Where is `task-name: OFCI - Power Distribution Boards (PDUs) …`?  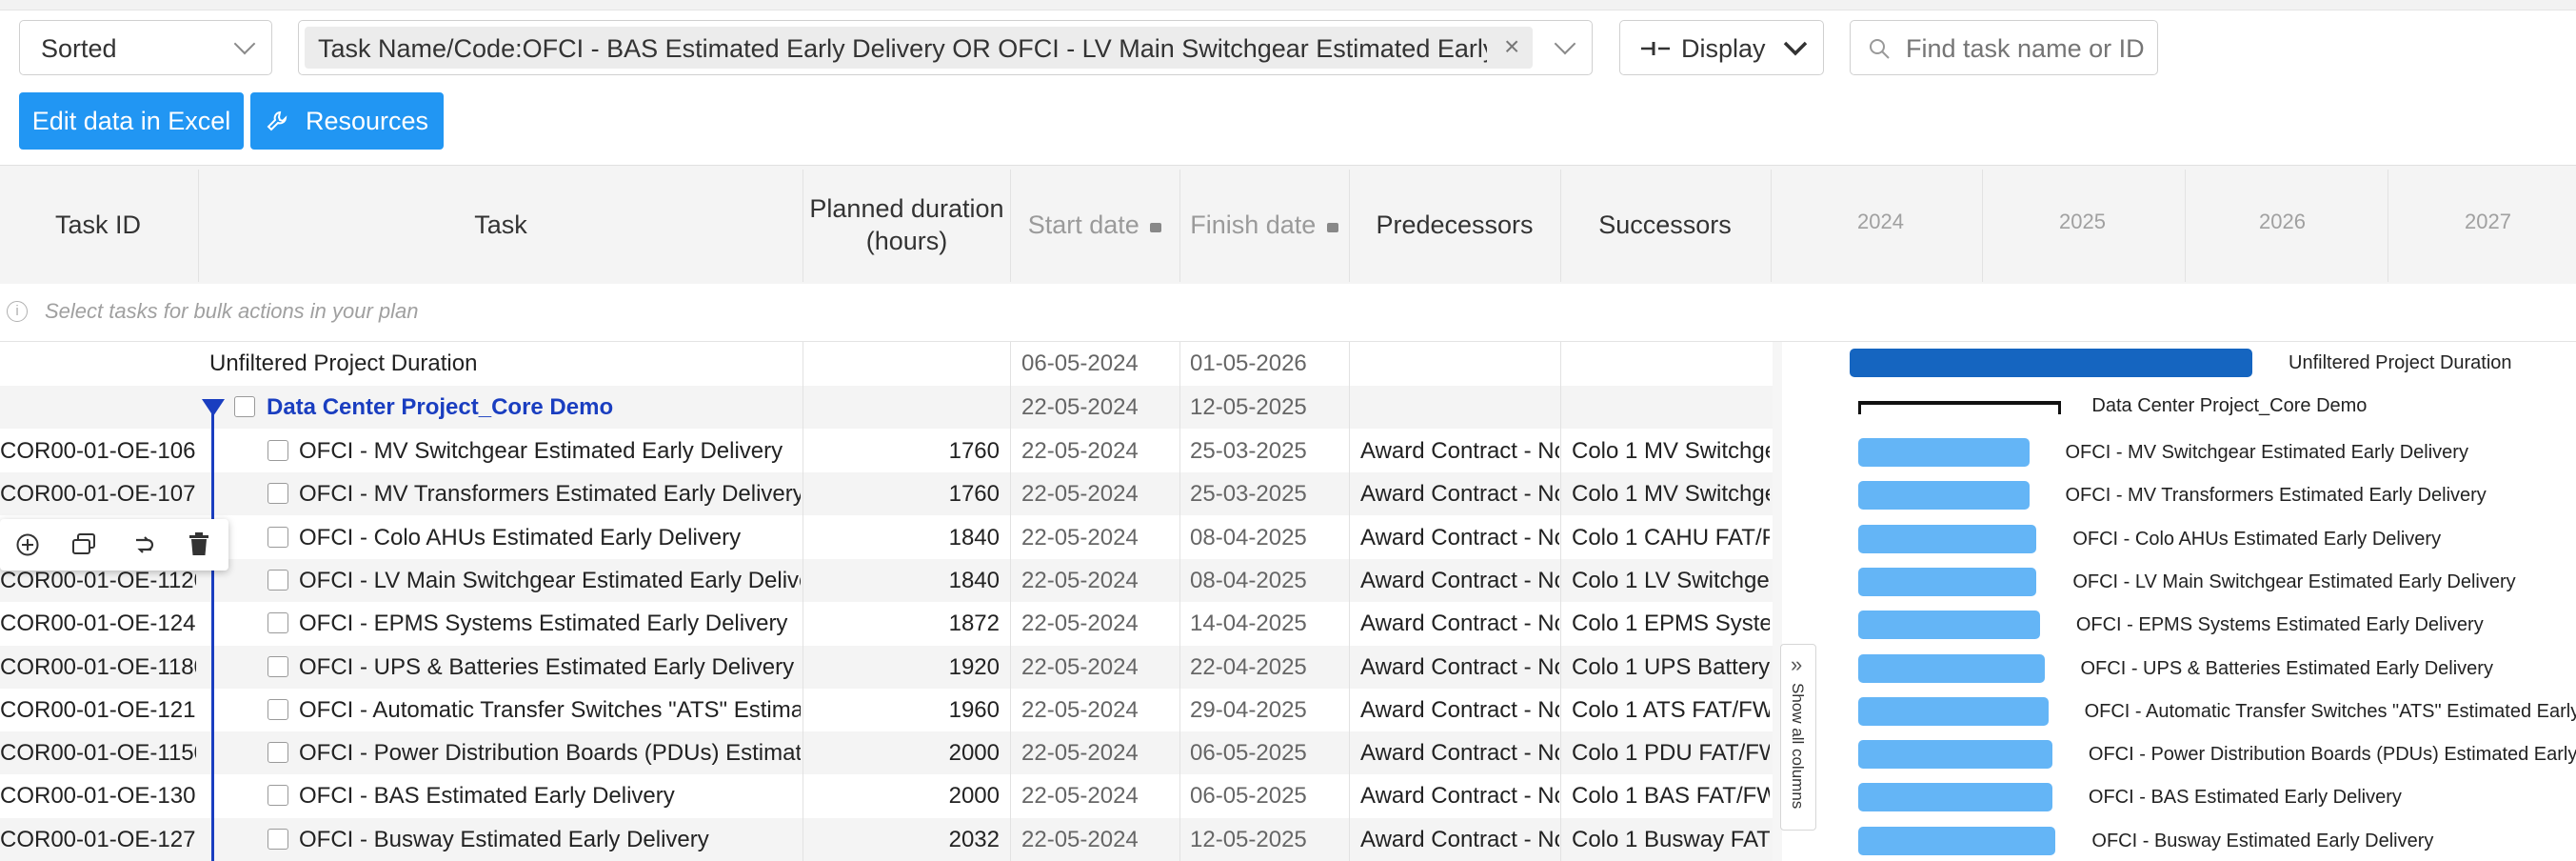
task-name: OFCI - Power Distribution Boards (PDUs) … is located at coordinates (550, 752).